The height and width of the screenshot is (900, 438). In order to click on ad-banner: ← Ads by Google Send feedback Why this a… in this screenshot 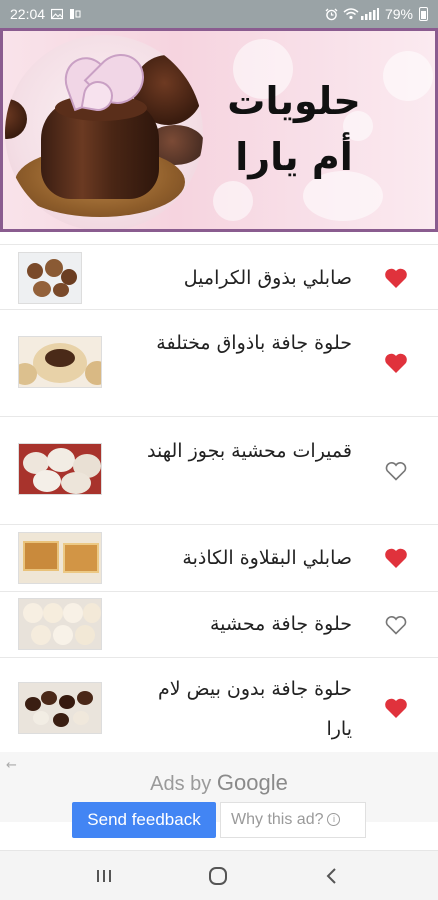, I will do `click(219, 795)`.